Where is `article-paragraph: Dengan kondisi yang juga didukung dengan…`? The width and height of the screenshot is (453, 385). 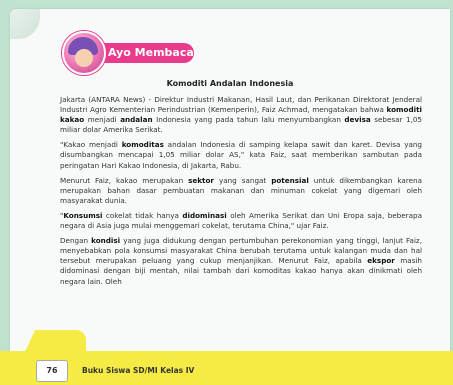 article-paragraph: Dengan kondisi yang juga didukung dengan… is located at coordinates (241, 261).